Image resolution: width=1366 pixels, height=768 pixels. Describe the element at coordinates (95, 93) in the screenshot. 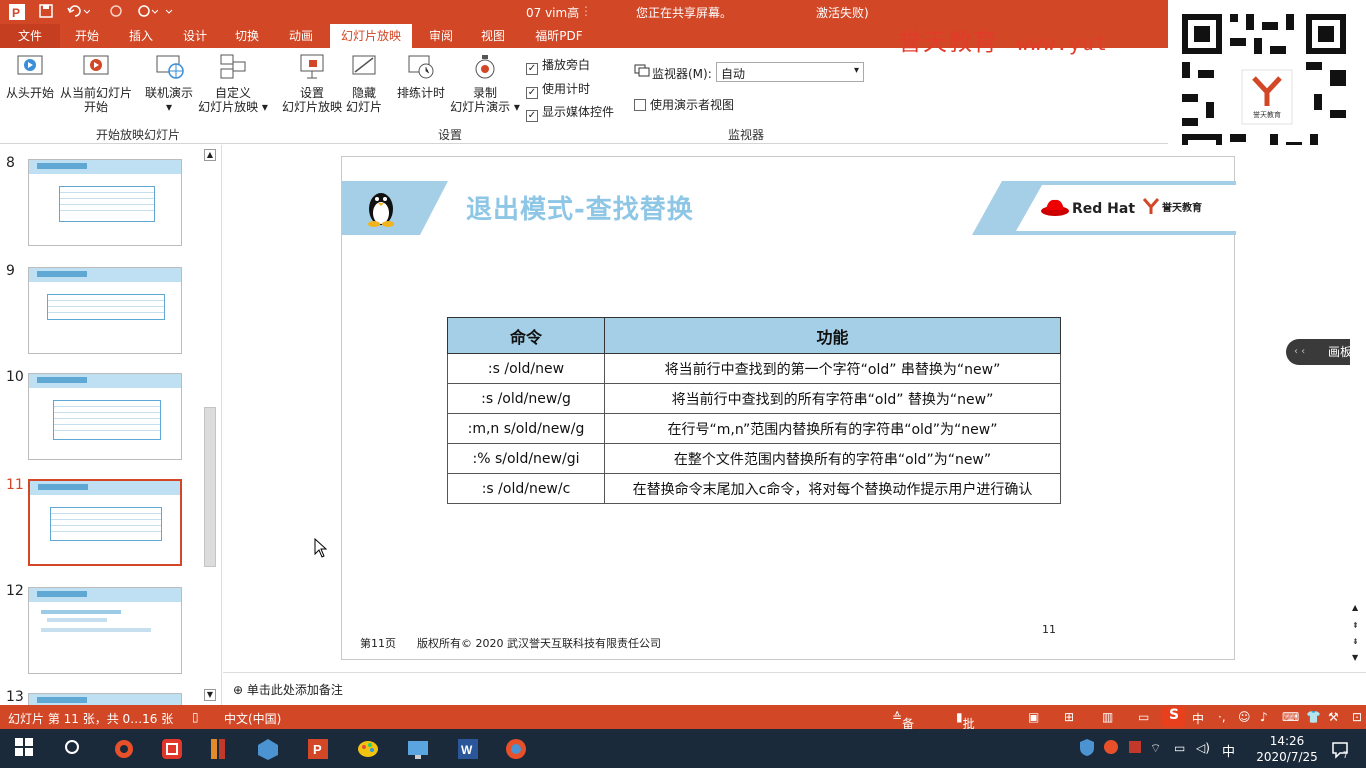

I see `from-current-label-1: 从当前幻灯片` at that location.